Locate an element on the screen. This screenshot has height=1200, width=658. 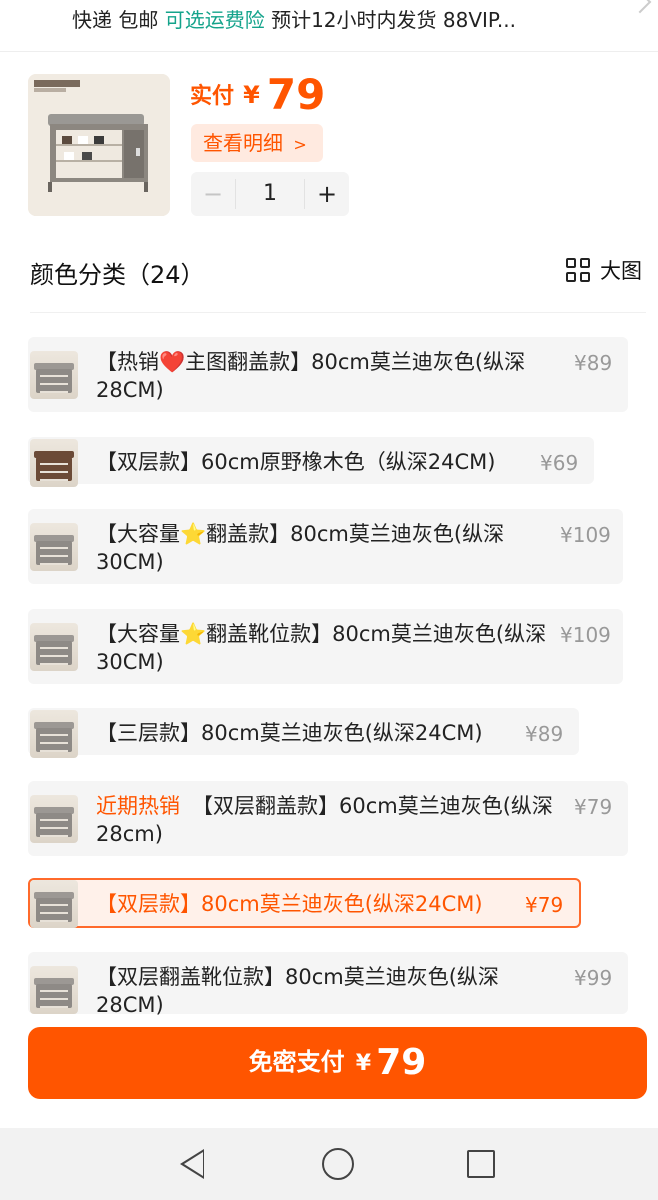
option-label: 【热销❤️主图翻盖款】80cm莫兰迪灰色(纵深28CM) is located at coordinates (311, 376).